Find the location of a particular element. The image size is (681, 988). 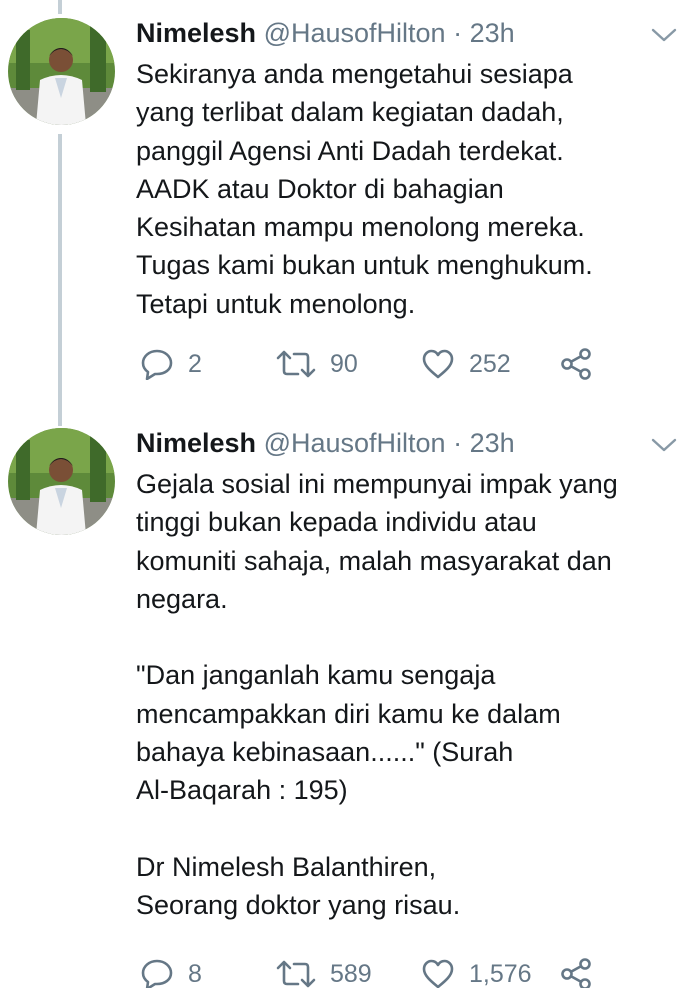

like-count: 252 is located at coordinates (490, 363).